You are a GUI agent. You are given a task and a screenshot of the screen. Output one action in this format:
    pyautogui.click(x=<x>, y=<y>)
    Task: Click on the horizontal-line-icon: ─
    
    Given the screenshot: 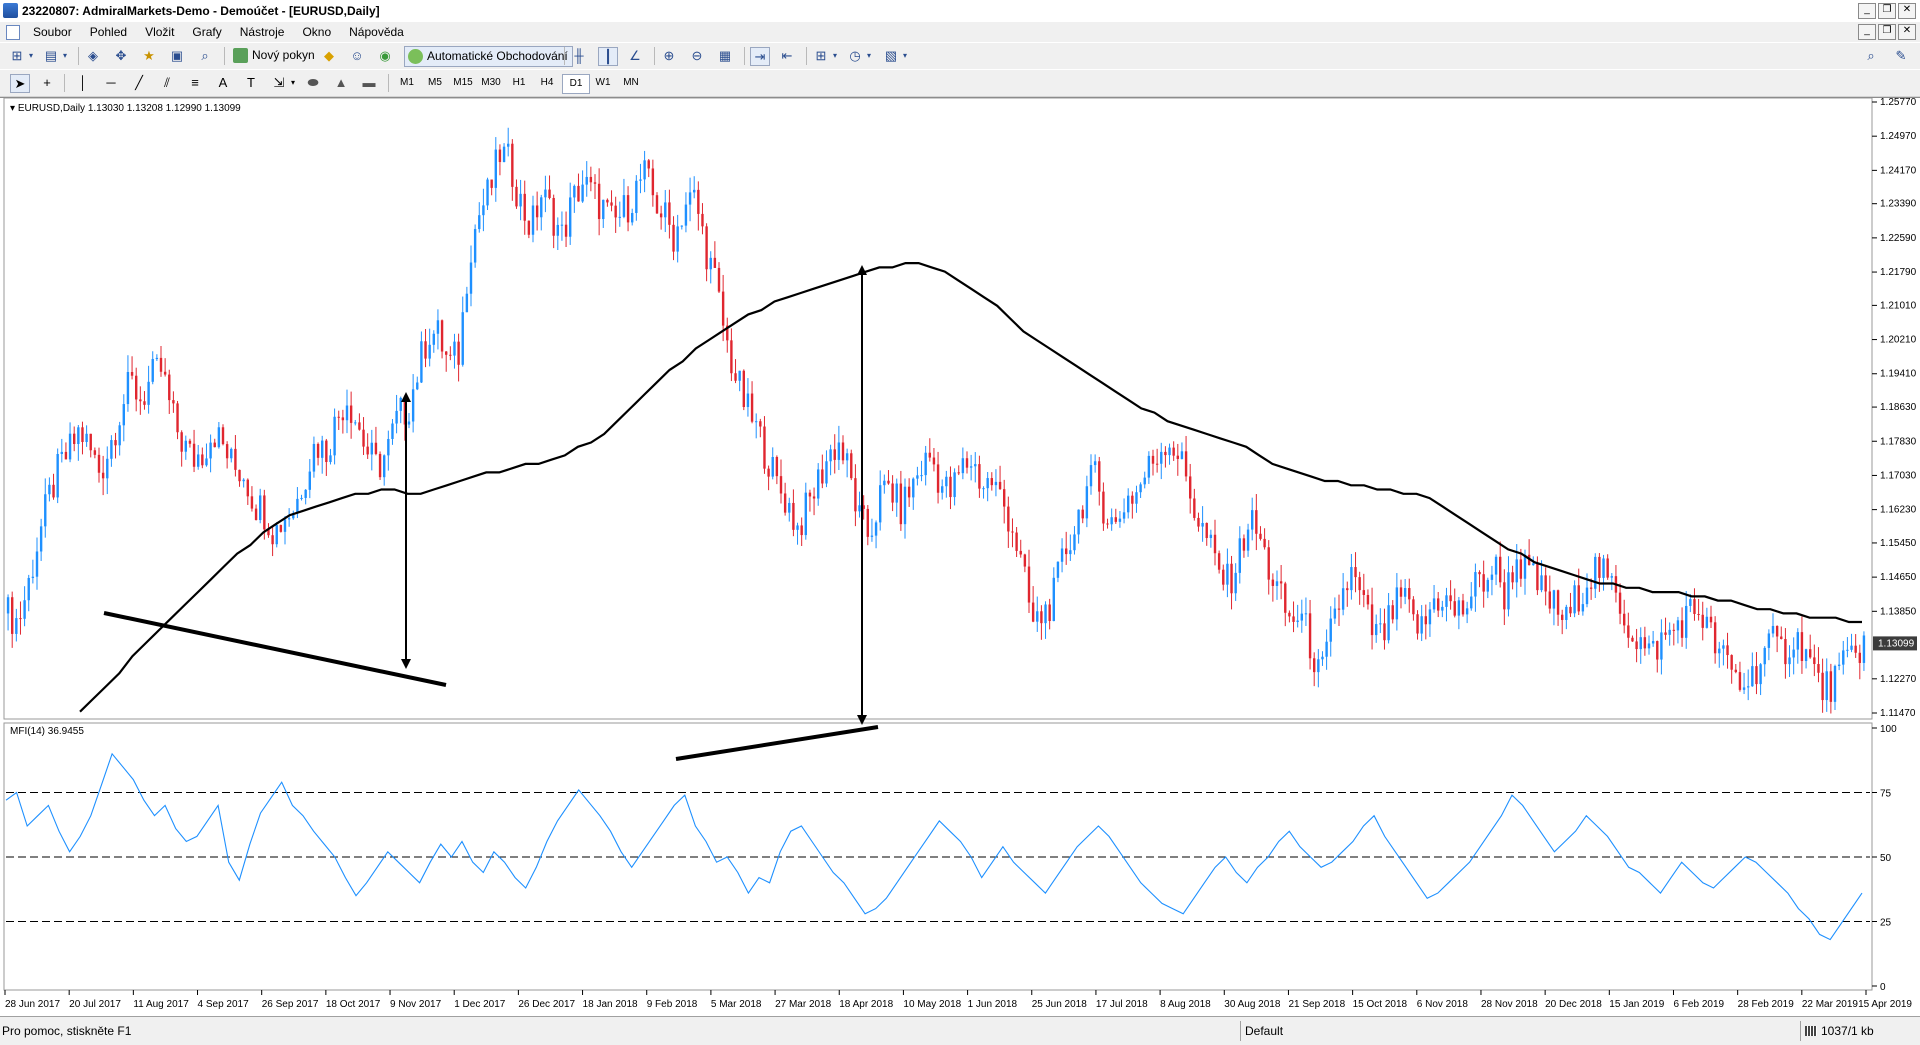 What is the action you would take?
    pyautogui.click(x=111, y=82)
    